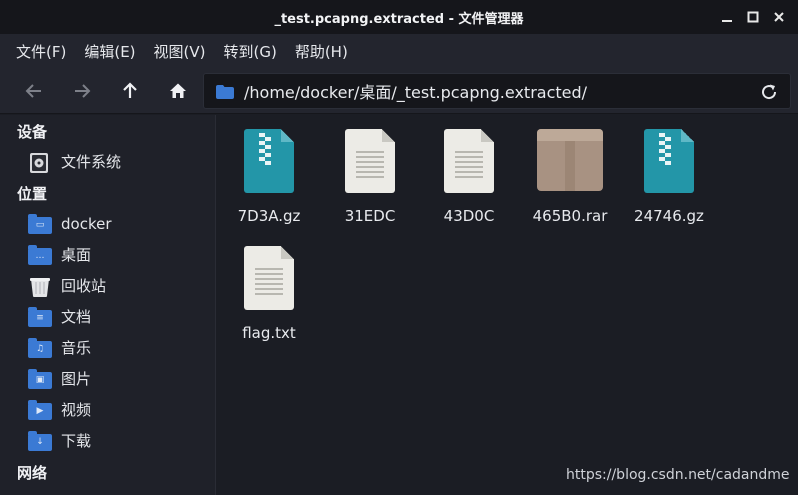 This screenshot has width=798, height=495. I want to click on sidebar-item-label: 图片, so click(76, 379).